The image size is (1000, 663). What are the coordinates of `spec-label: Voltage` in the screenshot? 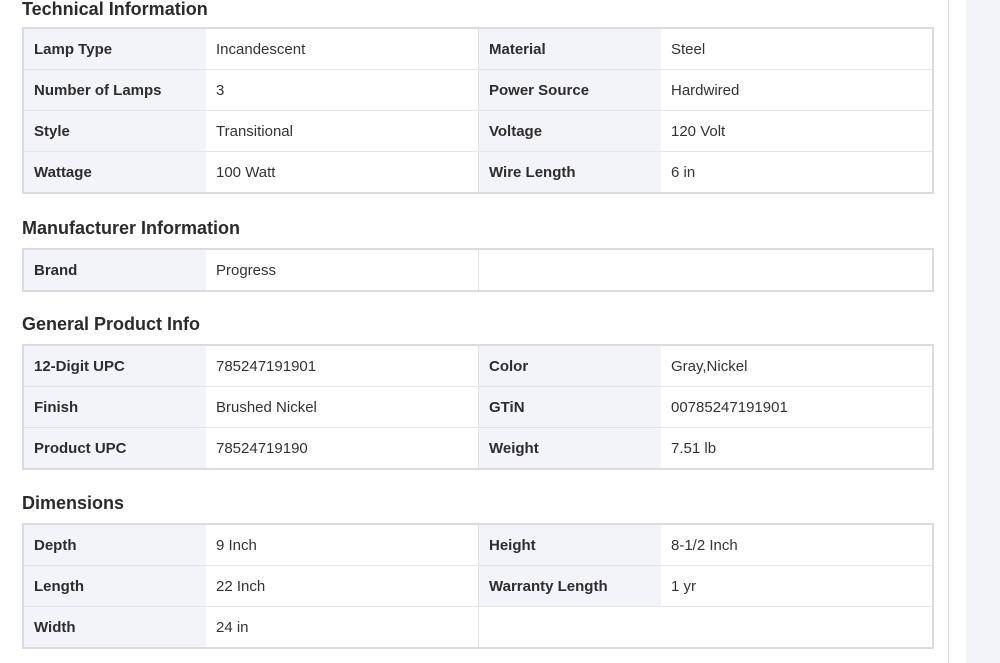 It's located at (570, 131).